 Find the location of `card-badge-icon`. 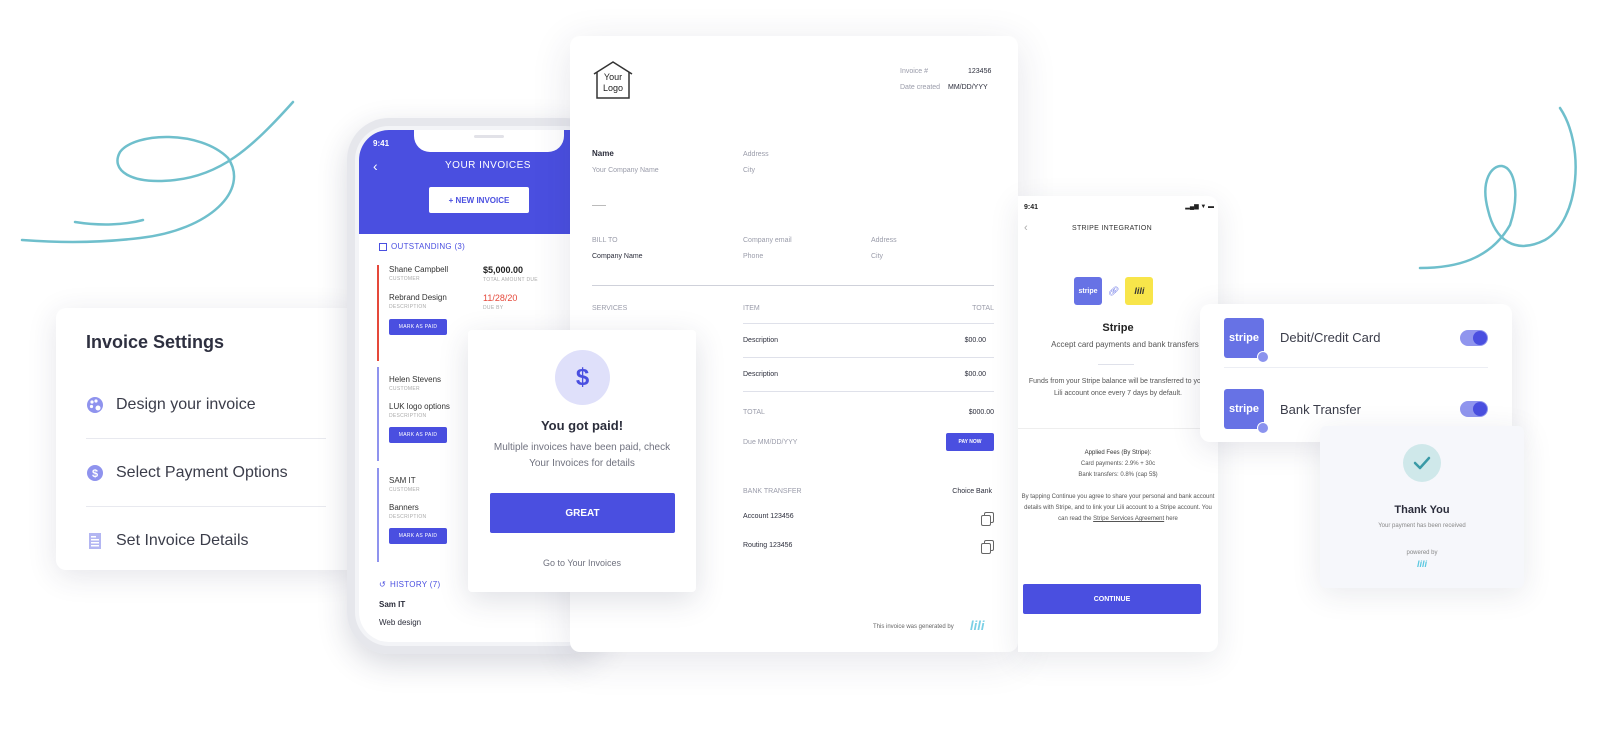

card-badge-icon is located at coordinates (1263, 356).